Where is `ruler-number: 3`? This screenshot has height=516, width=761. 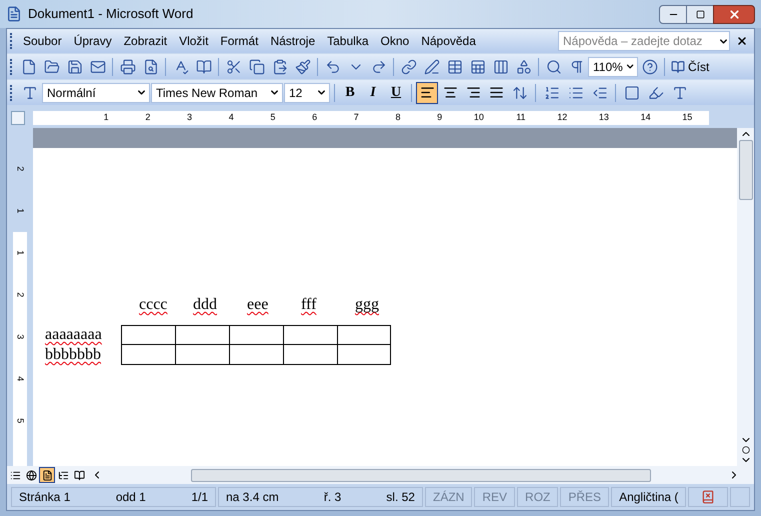
ruler-number: 3 is located at coordinates (189, 117).